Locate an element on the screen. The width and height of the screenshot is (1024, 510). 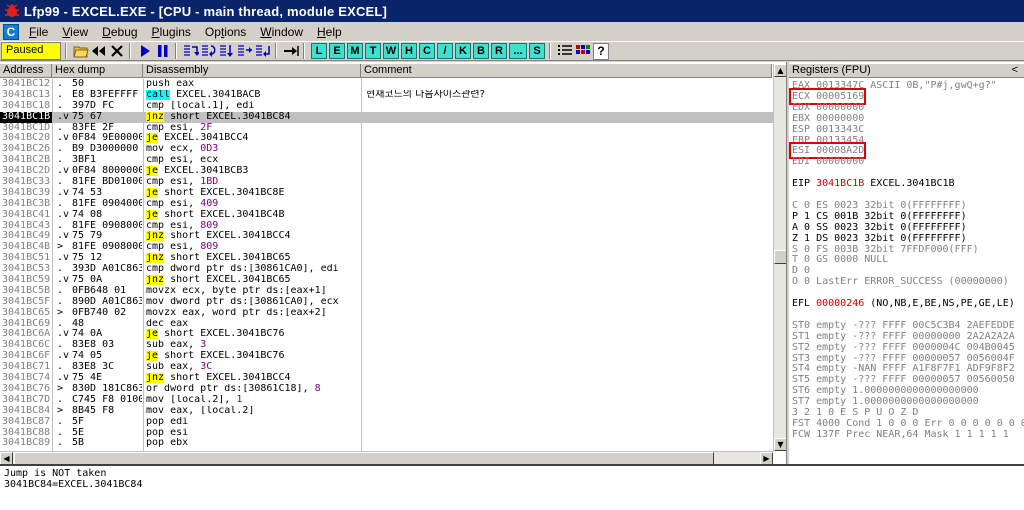
register-line: D 0 is located at coordinates (801, 270).